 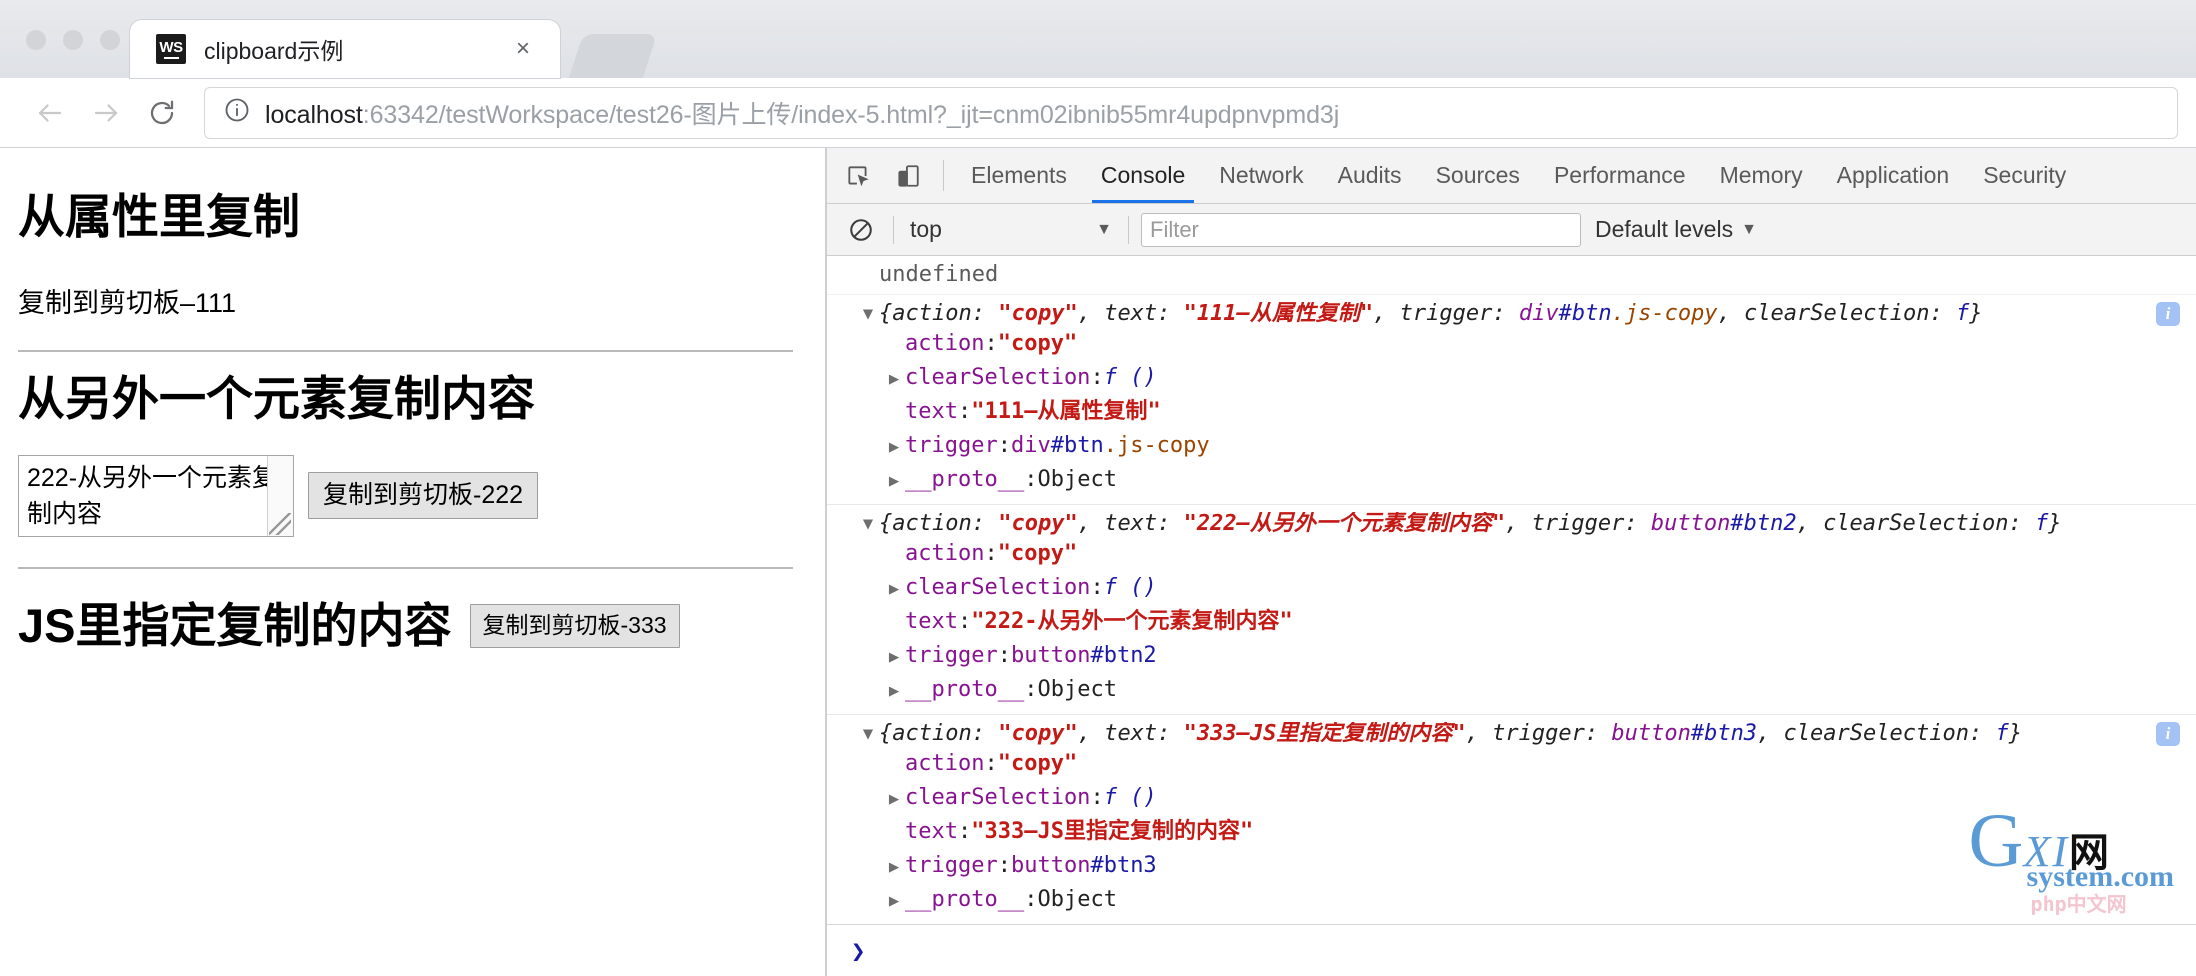 What do you see at coordinates (1370, 175) in the screenshot?
I see `tab-audits: Audits` at bounding box center [1370, 175].